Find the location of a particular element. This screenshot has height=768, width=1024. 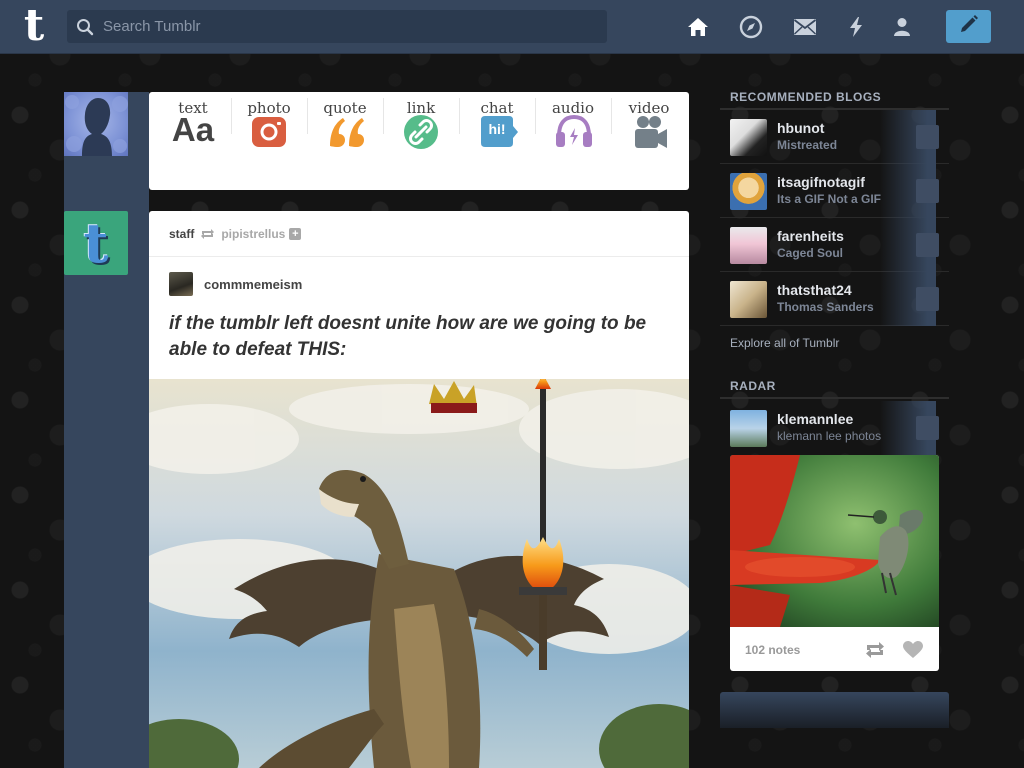

post-type-link: link is located at coordinates (421, 127).